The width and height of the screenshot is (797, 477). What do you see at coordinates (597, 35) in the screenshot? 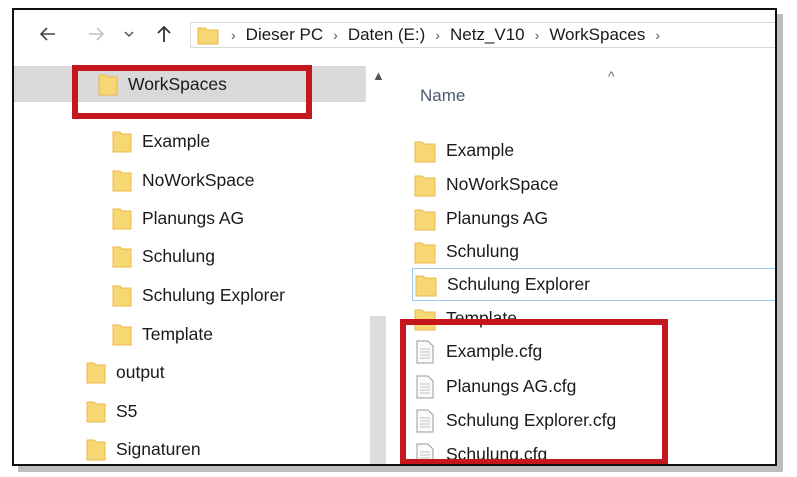
I see `breadcrumb-workspaces: WorkSpaces` at bounding box center [597, 35].